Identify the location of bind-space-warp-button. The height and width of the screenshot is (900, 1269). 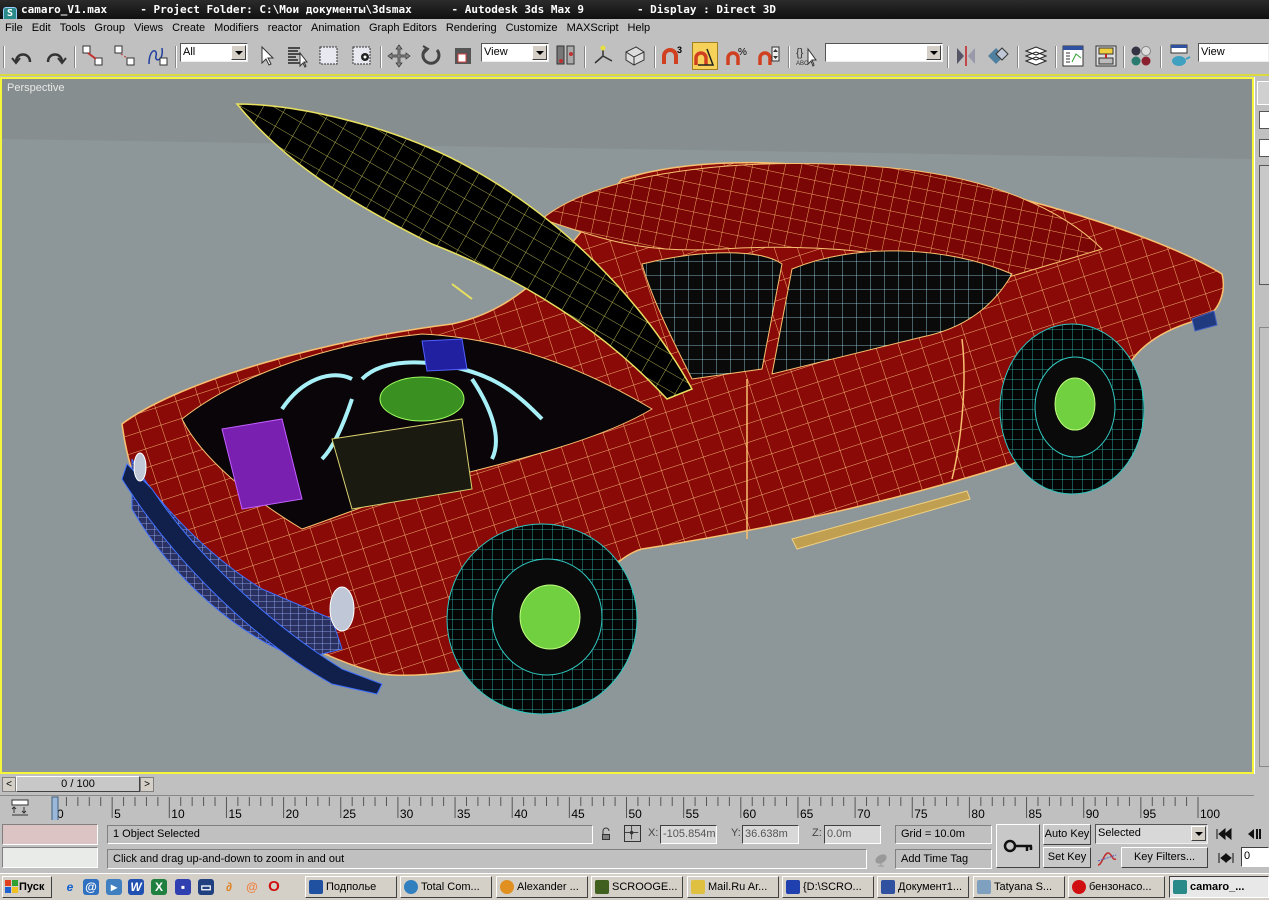
(158, 56).